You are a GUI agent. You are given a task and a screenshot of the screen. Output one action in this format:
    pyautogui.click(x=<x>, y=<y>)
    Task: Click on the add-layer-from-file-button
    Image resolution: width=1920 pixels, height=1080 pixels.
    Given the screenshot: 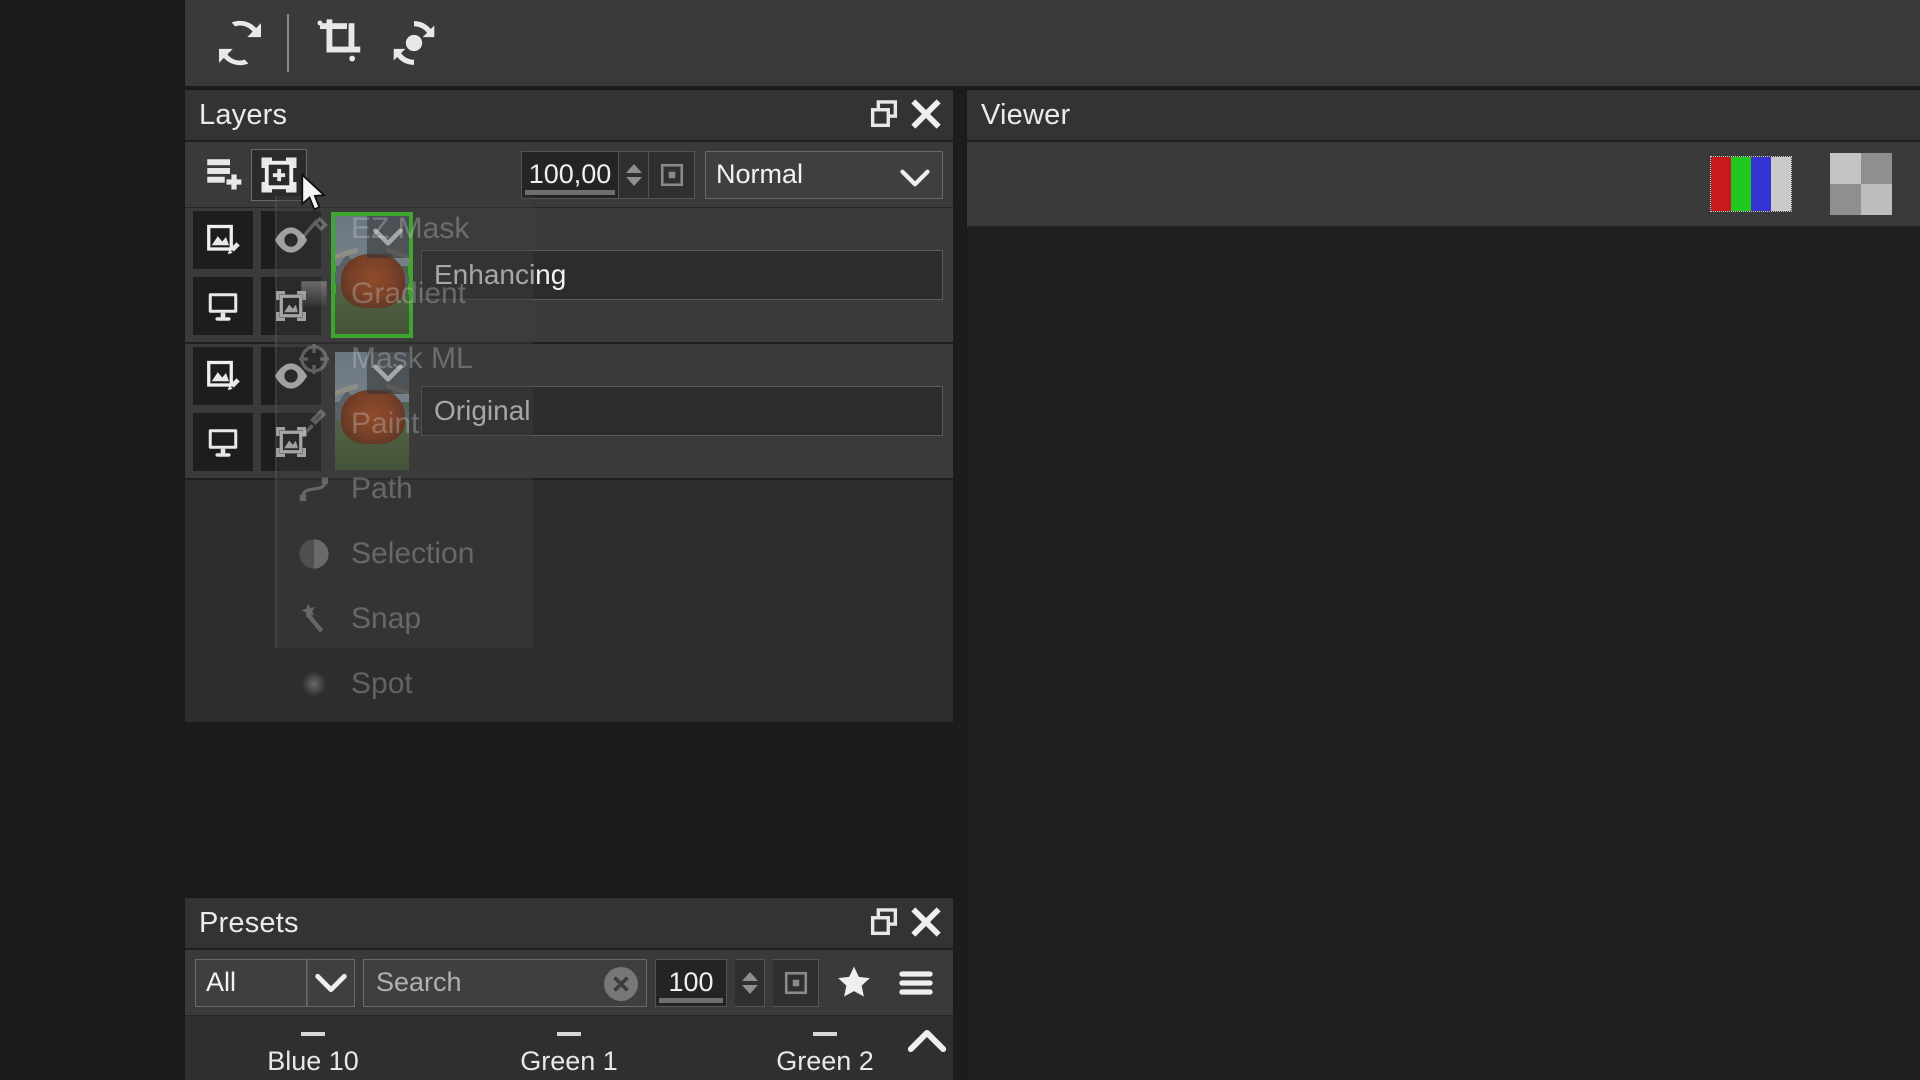 What is the action you would take?
    pyautogui.click(x=279, y=174)
    